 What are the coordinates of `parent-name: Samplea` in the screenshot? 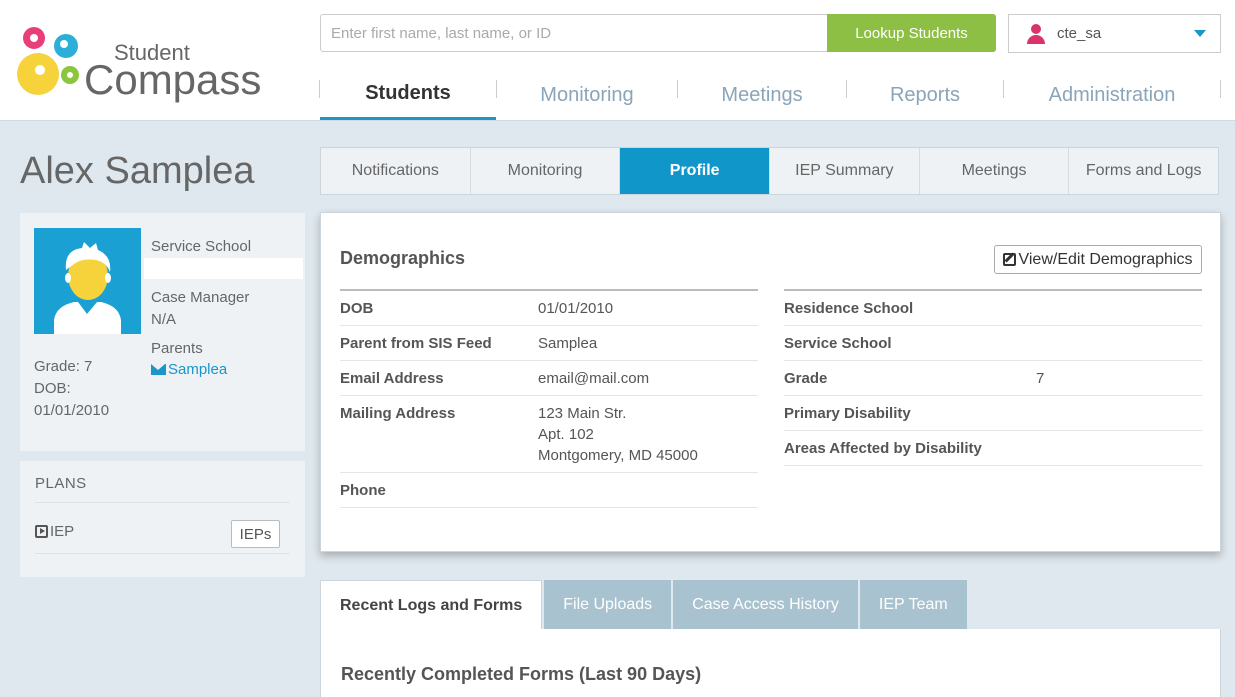 It's located at (198, 369).